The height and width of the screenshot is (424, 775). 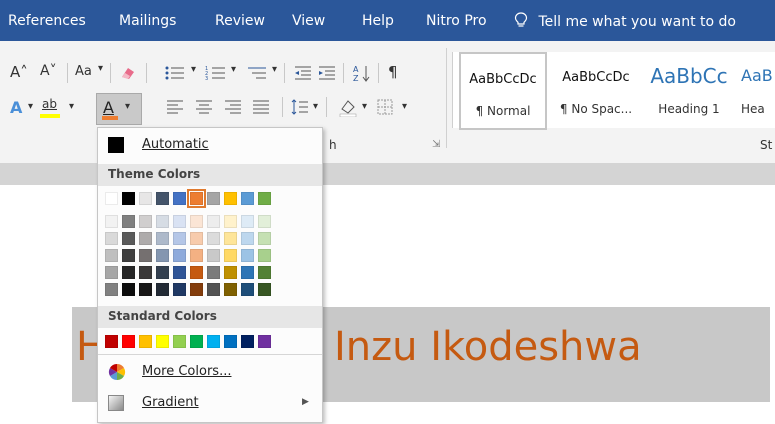 What do you see at coordinates (385, 107) in the screenshot?
I see `borders-icon` at bounding box center [385, 107].